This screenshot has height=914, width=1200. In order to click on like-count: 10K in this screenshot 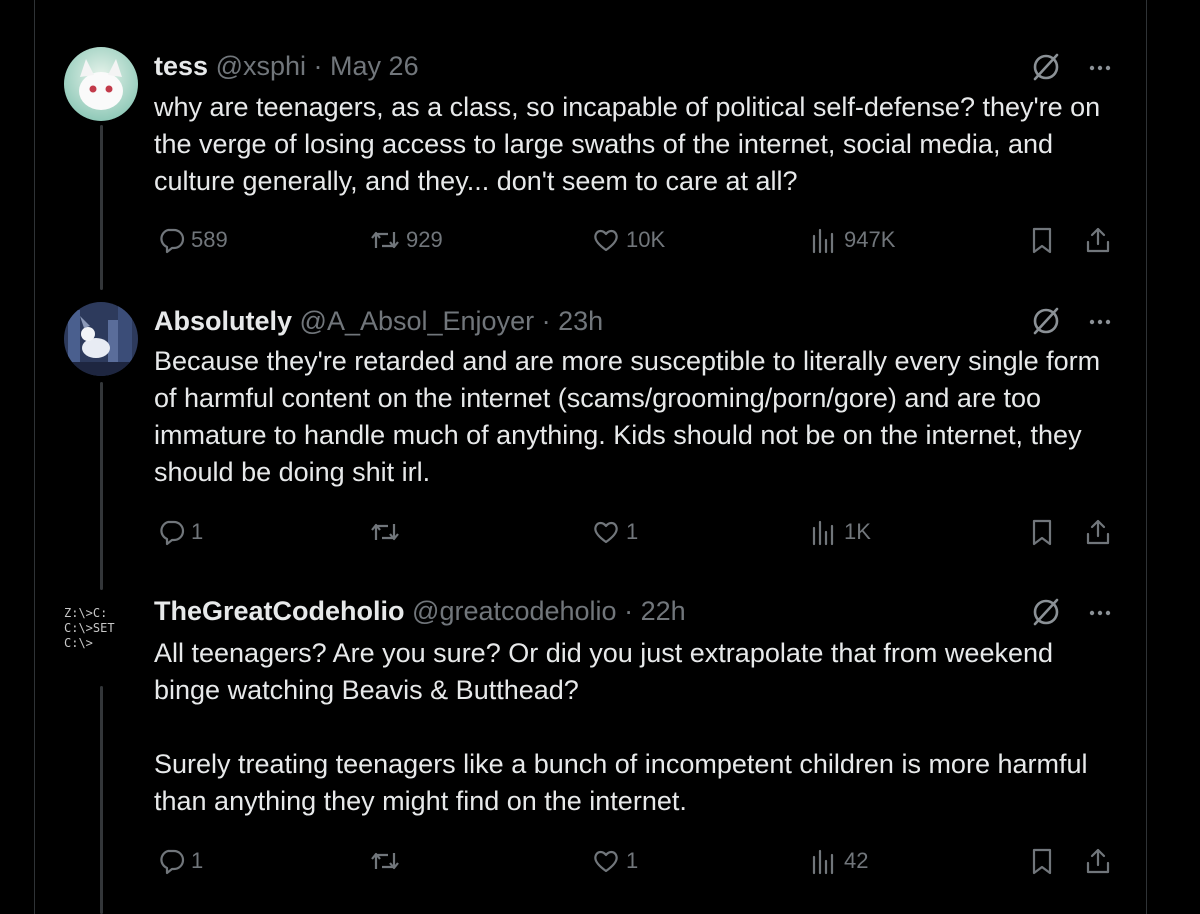, I will do `click(646, 239)`.